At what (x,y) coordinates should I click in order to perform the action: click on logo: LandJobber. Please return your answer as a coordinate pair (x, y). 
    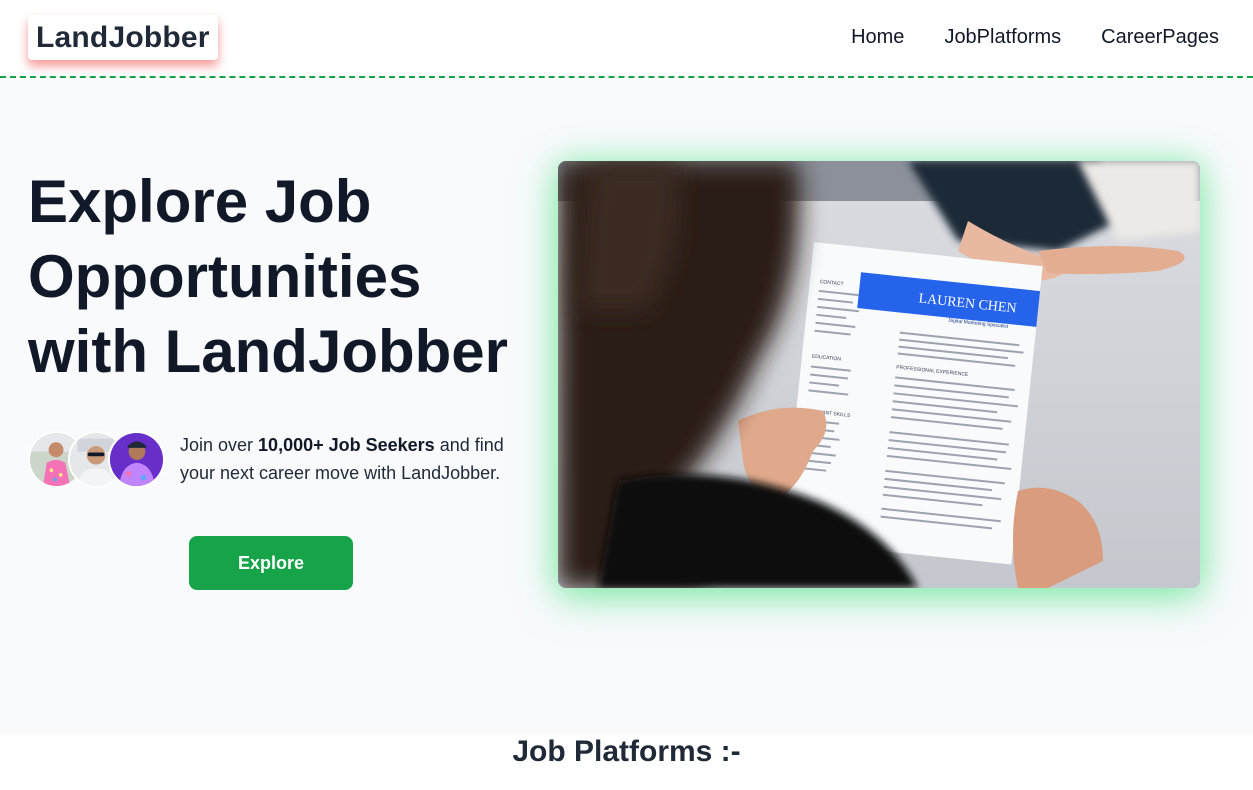
    Looking at the image, I should click on (123, 37).